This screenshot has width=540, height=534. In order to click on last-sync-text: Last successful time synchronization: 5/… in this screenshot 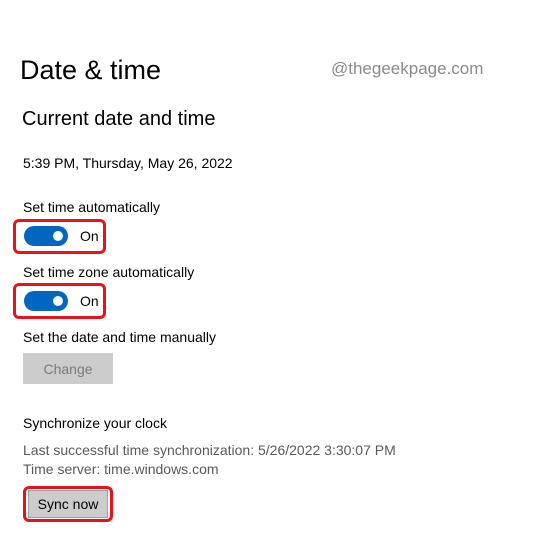, I will do `click(209, 450)`.